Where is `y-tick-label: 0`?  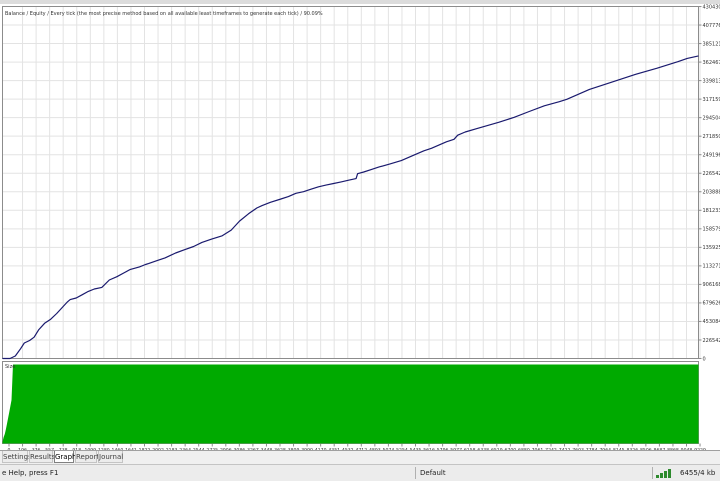
y-tick-label: 0 is located at coordinates (704, 359).